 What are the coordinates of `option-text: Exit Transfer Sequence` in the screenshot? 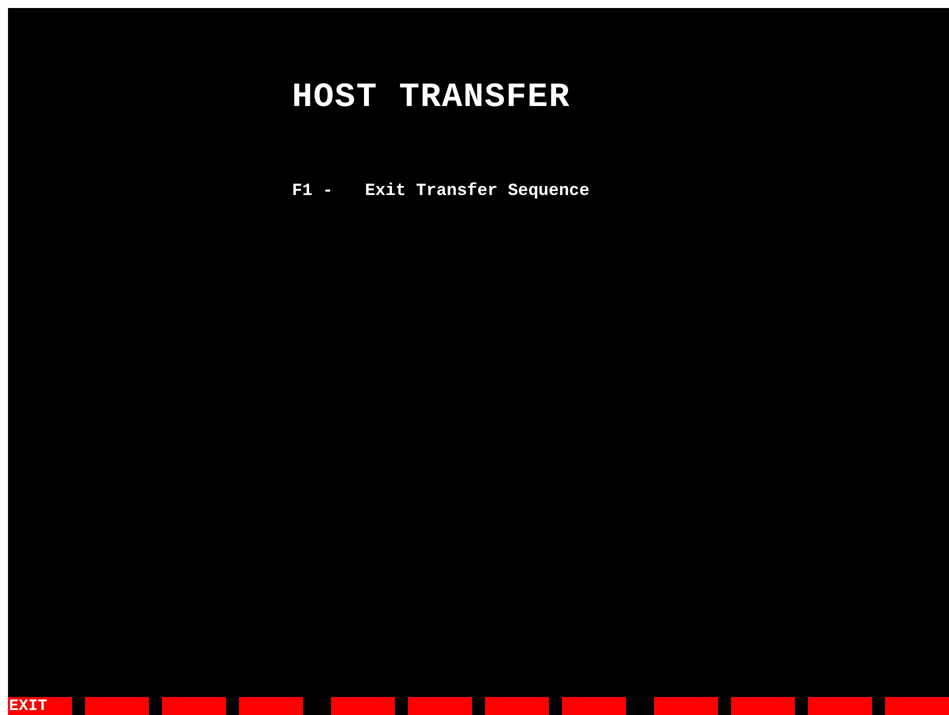 It's located at (477, 192).